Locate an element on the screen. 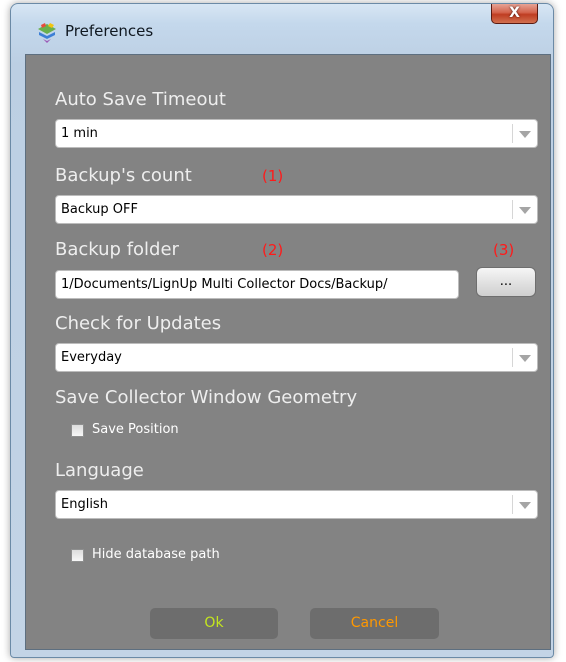 The image size is (566, 662). close-icon: X is located at coordinates (514, 13).